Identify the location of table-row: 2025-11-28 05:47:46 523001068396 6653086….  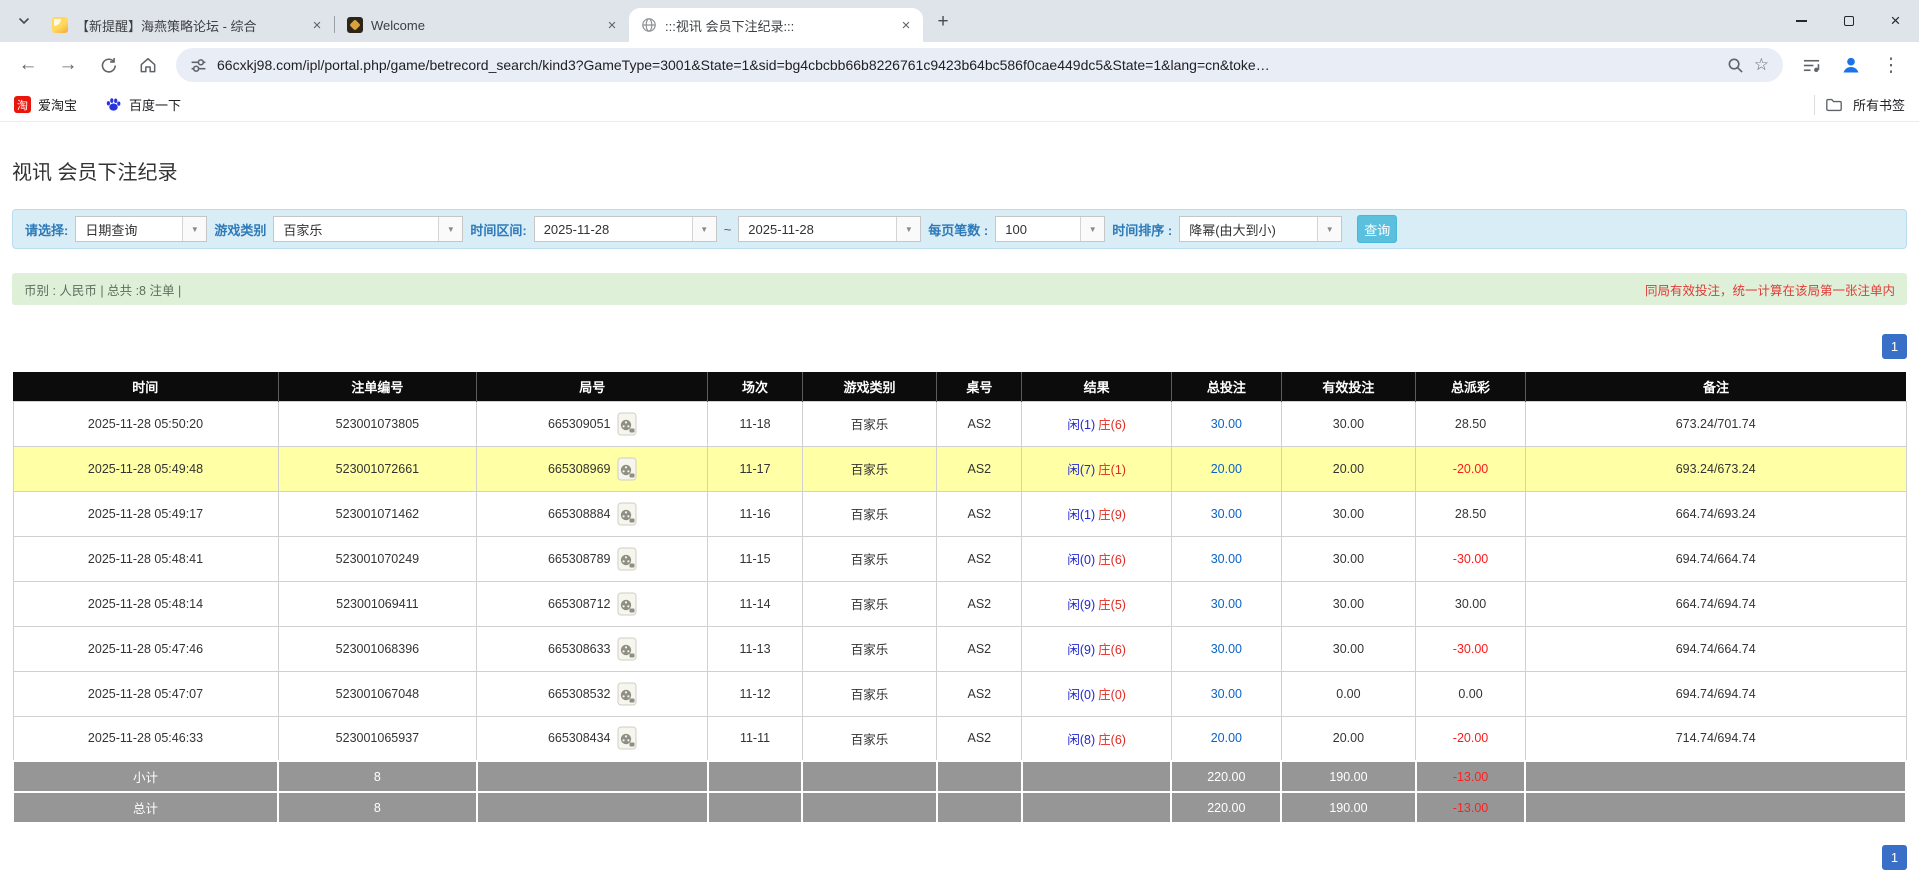
(959, 648).